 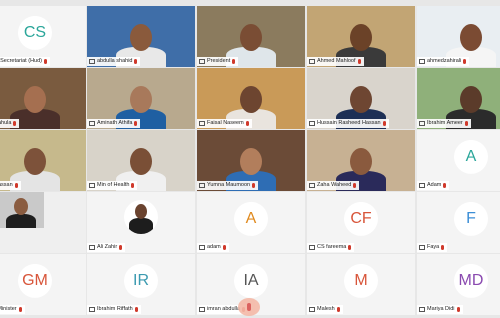 I want to click on avatar-head, so click(x=141, y=211).